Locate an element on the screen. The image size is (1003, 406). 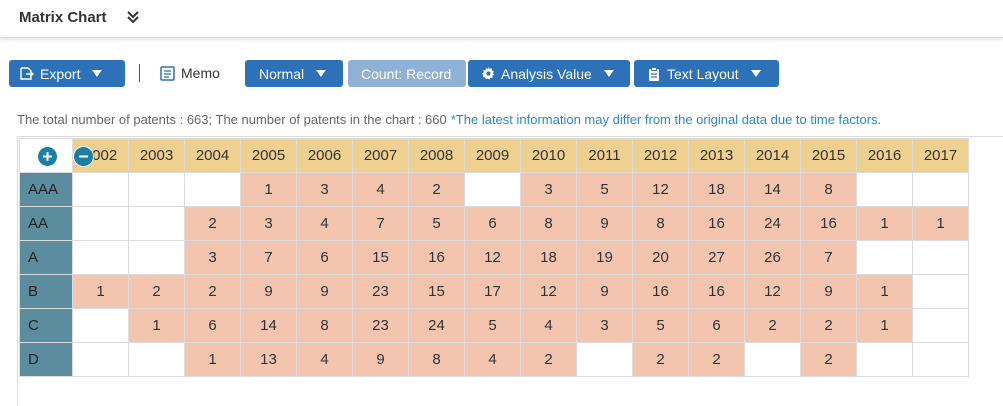
page-title: Matrix Chart is located at coordinates (63, 17).